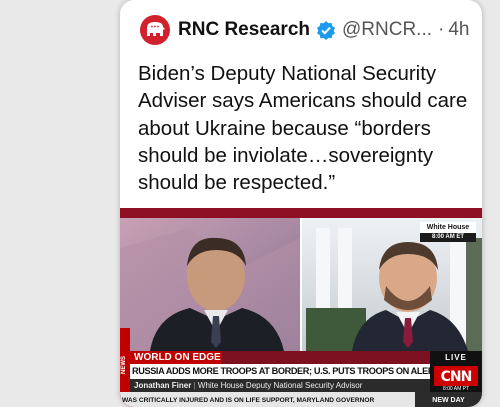 This screenshot has height=407, width=500. What do you see at coordinates (163, 385) in the screenshot?
I see `speaker-name: Jonathan Finer` at bounding box center [163, 385].